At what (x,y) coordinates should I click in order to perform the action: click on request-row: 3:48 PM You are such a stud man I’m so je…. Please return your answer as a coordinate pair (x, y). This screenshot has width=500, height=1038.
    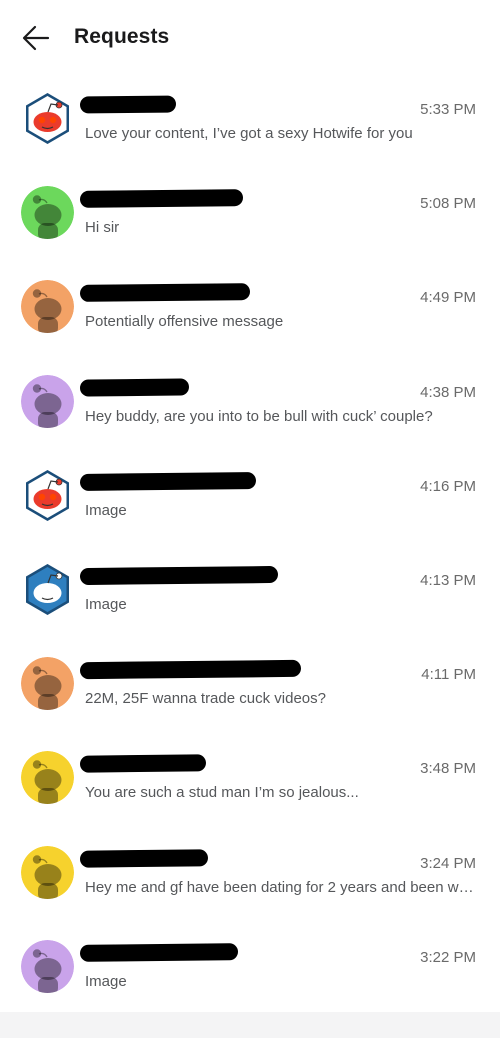
    Looking at the image, I should click on (250, 782).